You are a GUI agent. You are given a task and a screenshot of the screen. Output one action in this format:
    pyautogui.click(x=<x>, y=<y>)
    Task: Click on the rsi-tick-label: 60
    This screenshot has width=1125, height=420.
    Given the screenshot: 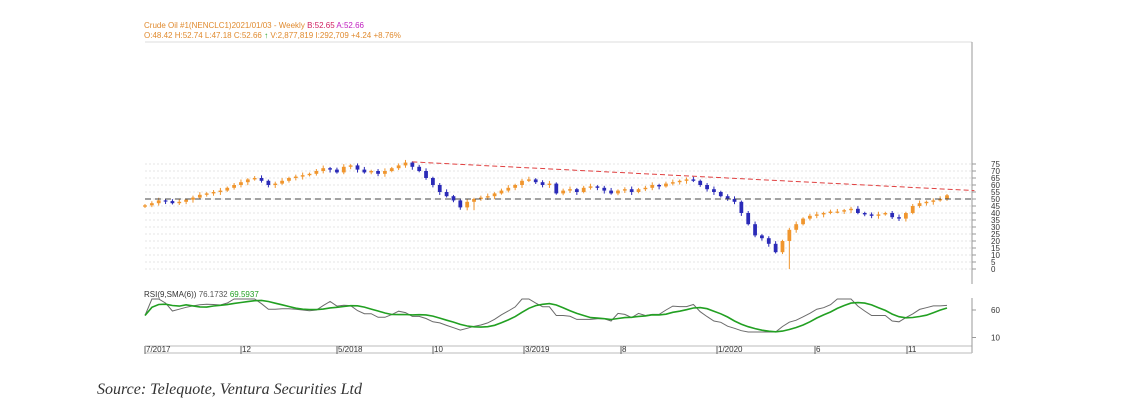 What is the action you would take?
    pyautogui.click(x=995, y=310)
    